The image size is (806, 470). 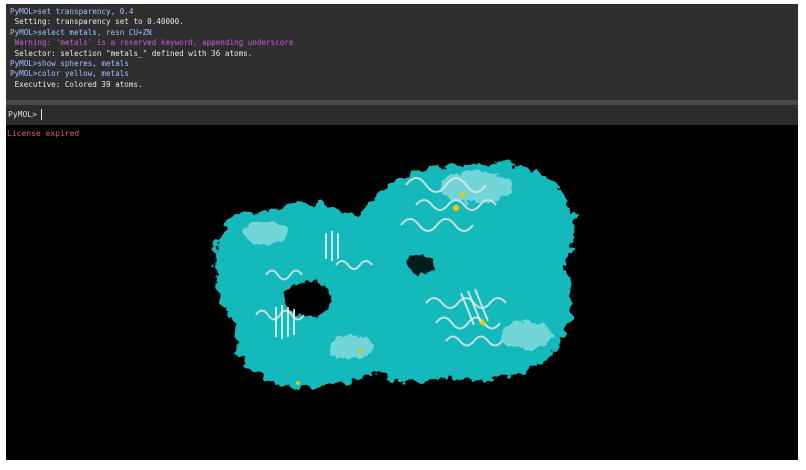 What do you see at coordinates (97, 22) in the screenshot?
I see `log-line: Setting: transparency set to 0.40000.` at bounding box center [97, 22].